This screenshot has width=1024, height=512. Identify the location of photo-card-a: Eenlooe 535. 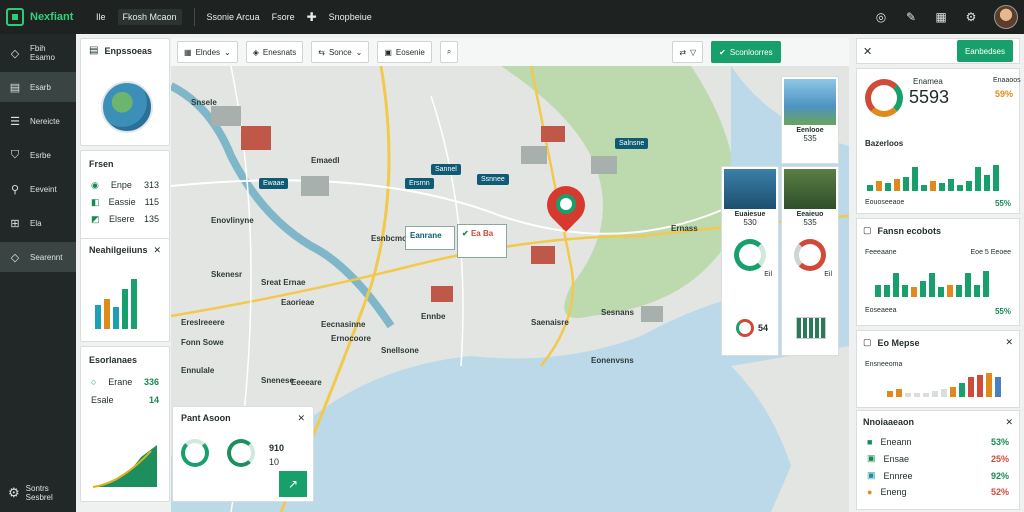
(810, 120).